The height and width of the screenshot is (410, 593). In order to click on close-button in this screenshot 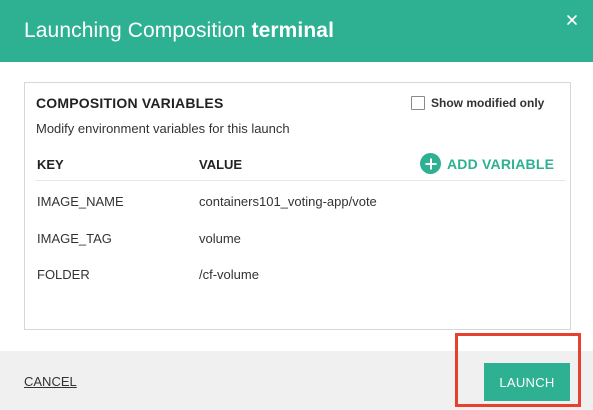, I will do `click(572, 20)`.